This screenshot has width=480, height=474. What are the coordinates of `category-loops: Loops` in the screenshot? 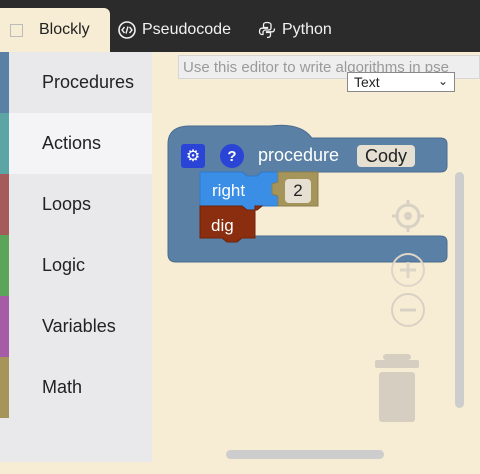 It's located at (76, 204).